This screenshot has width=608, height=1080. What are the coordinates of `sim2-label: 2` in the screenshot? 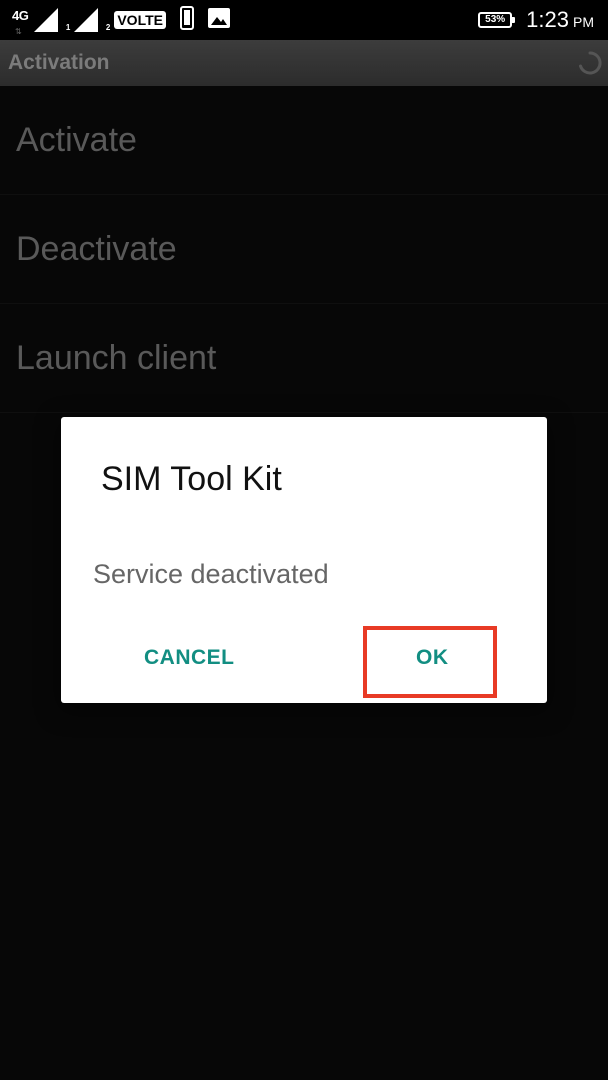 It's located at (108, 27).